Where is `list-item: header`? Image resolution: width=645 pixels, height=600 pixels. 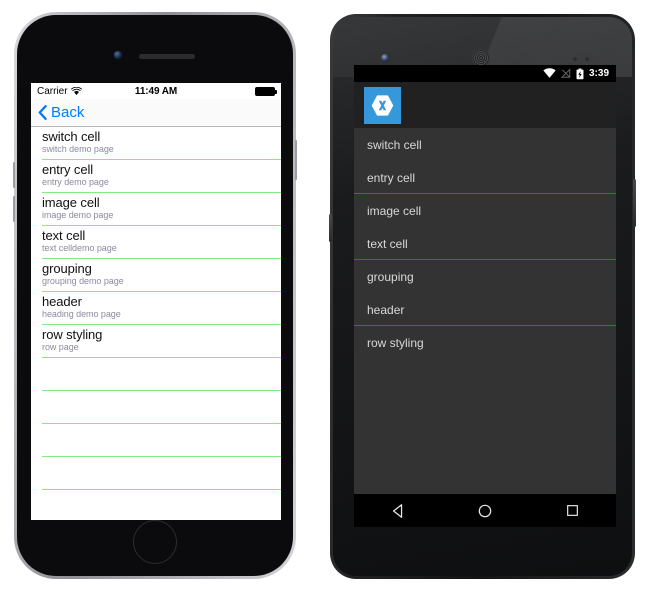
list-item: header is located at coordinates (485, 309).